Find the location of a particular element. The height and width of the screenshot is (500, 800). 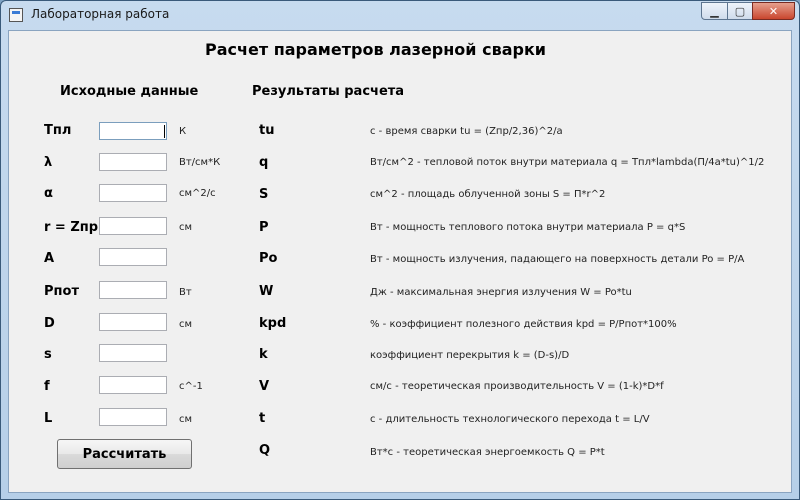

result-label-kpd: kpd is located at coordinates (273, 323).